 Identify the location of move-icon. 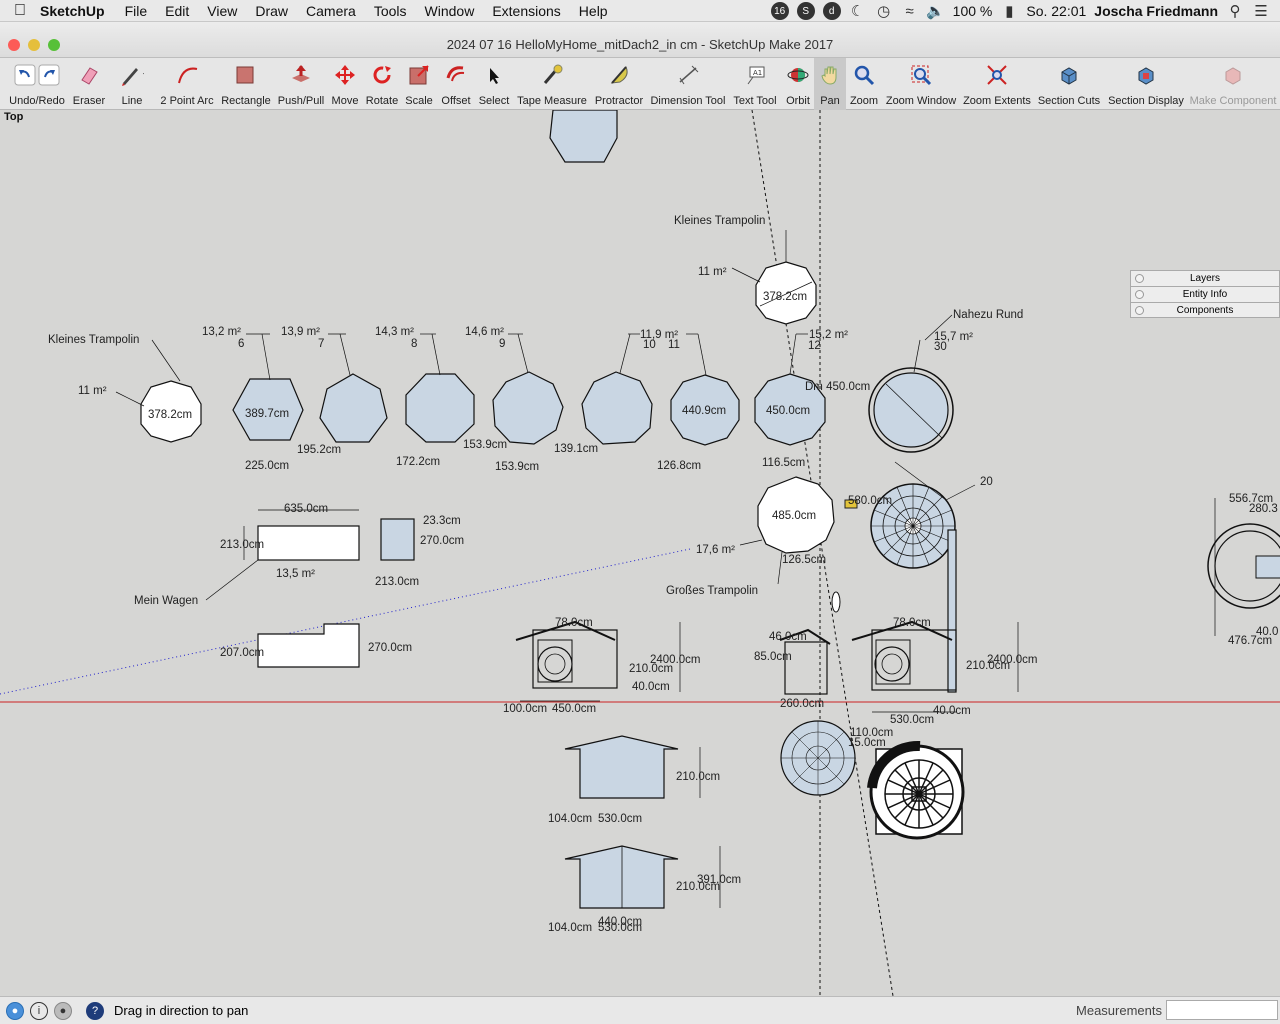
(345, 75).